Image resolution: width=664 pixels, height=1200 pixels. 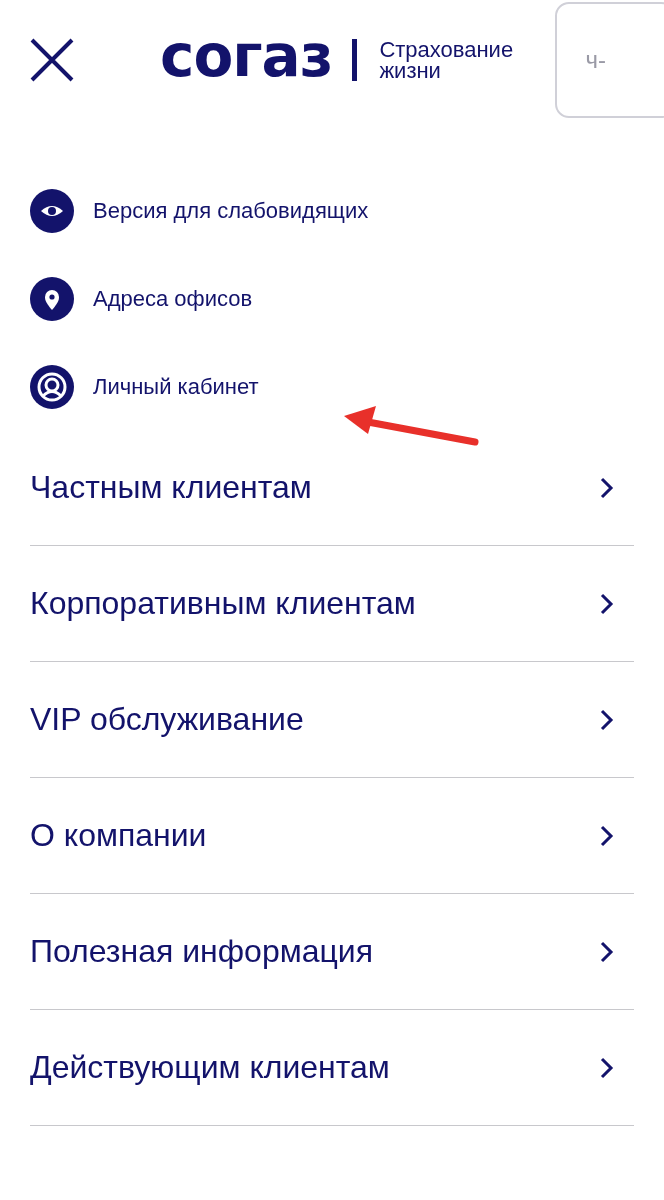 I want to click on logo-tagline: Страхование жизни, so click(x=447, y=60).